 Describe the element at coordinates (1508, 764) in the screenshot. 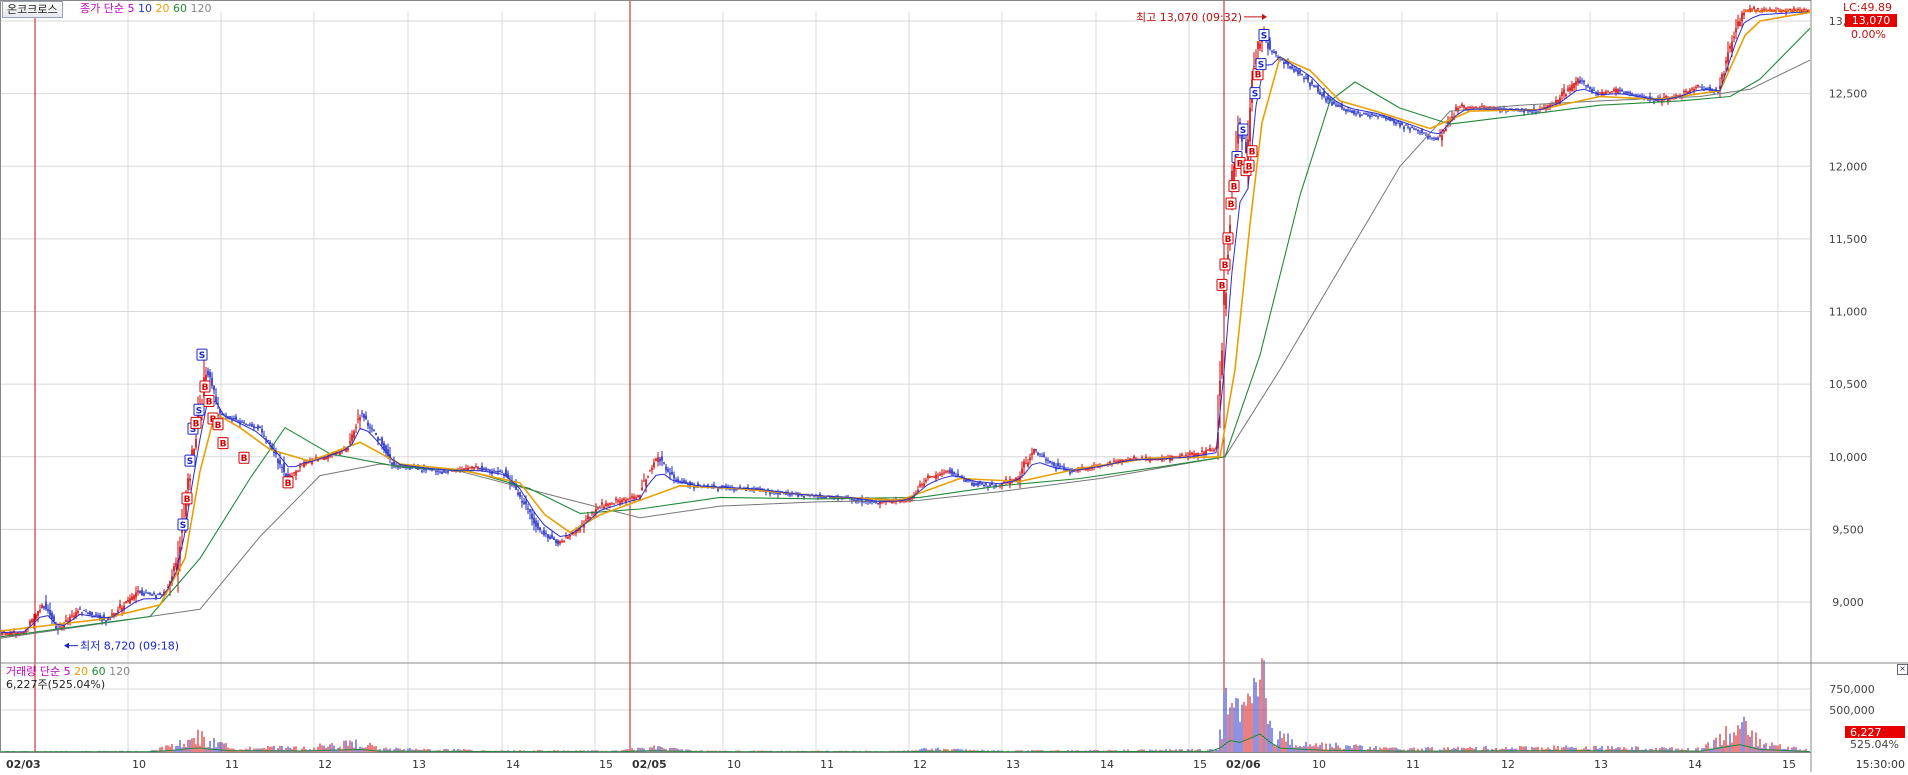

I see `x-tick-label: 12` at that location.